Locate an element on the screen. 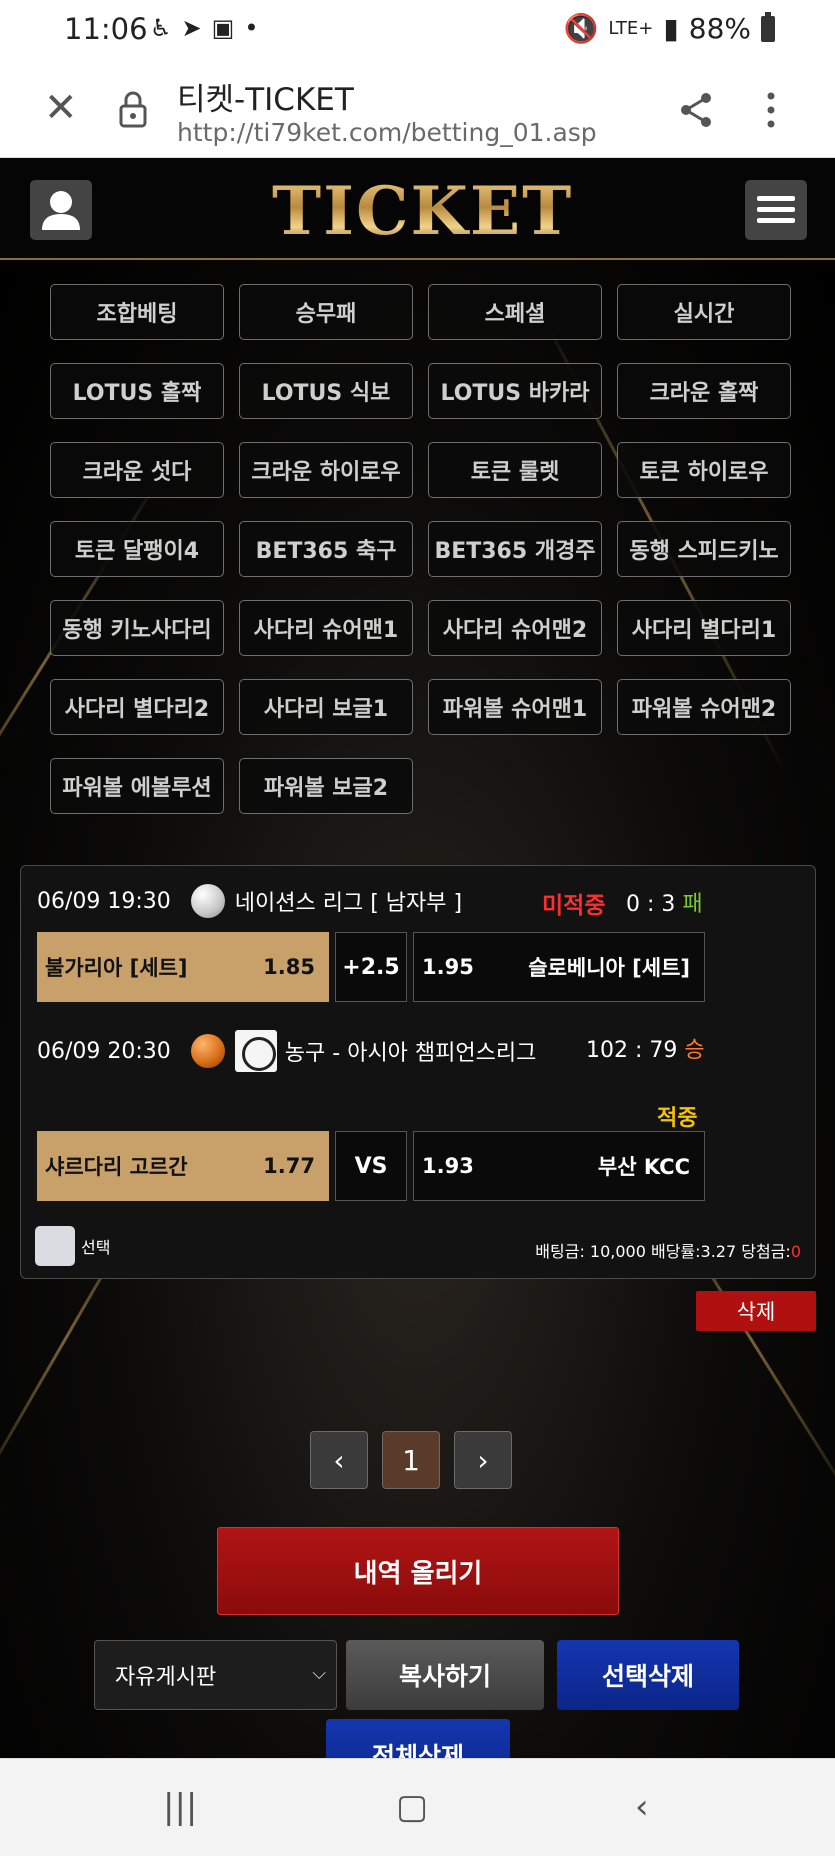 This screenshot has height=1856, width=835. menu-item: 크라운 섯다 is located at coordinates (137, 470).